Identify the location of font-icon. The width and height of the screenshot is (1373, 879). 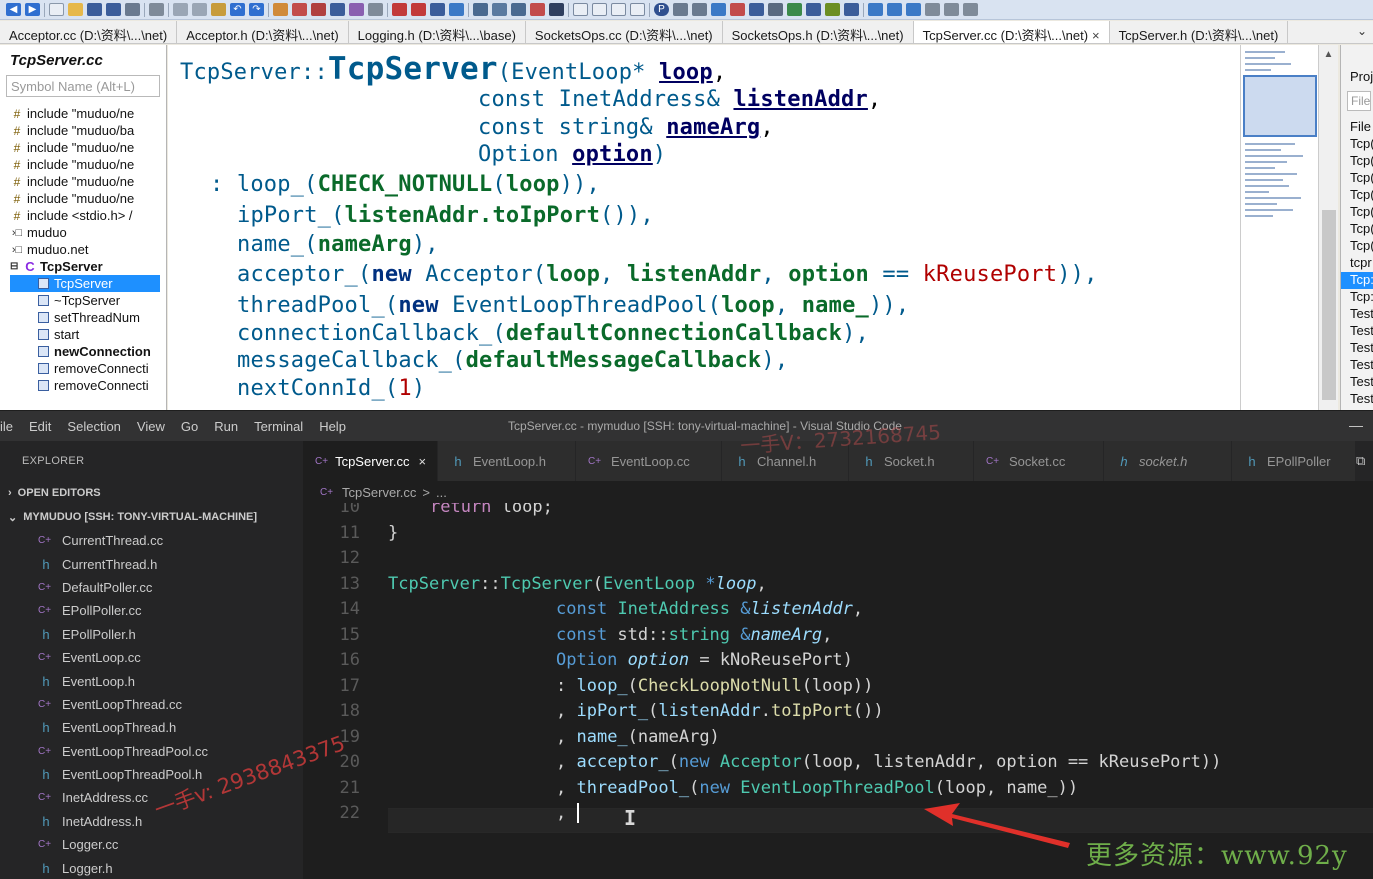
(932, 9).